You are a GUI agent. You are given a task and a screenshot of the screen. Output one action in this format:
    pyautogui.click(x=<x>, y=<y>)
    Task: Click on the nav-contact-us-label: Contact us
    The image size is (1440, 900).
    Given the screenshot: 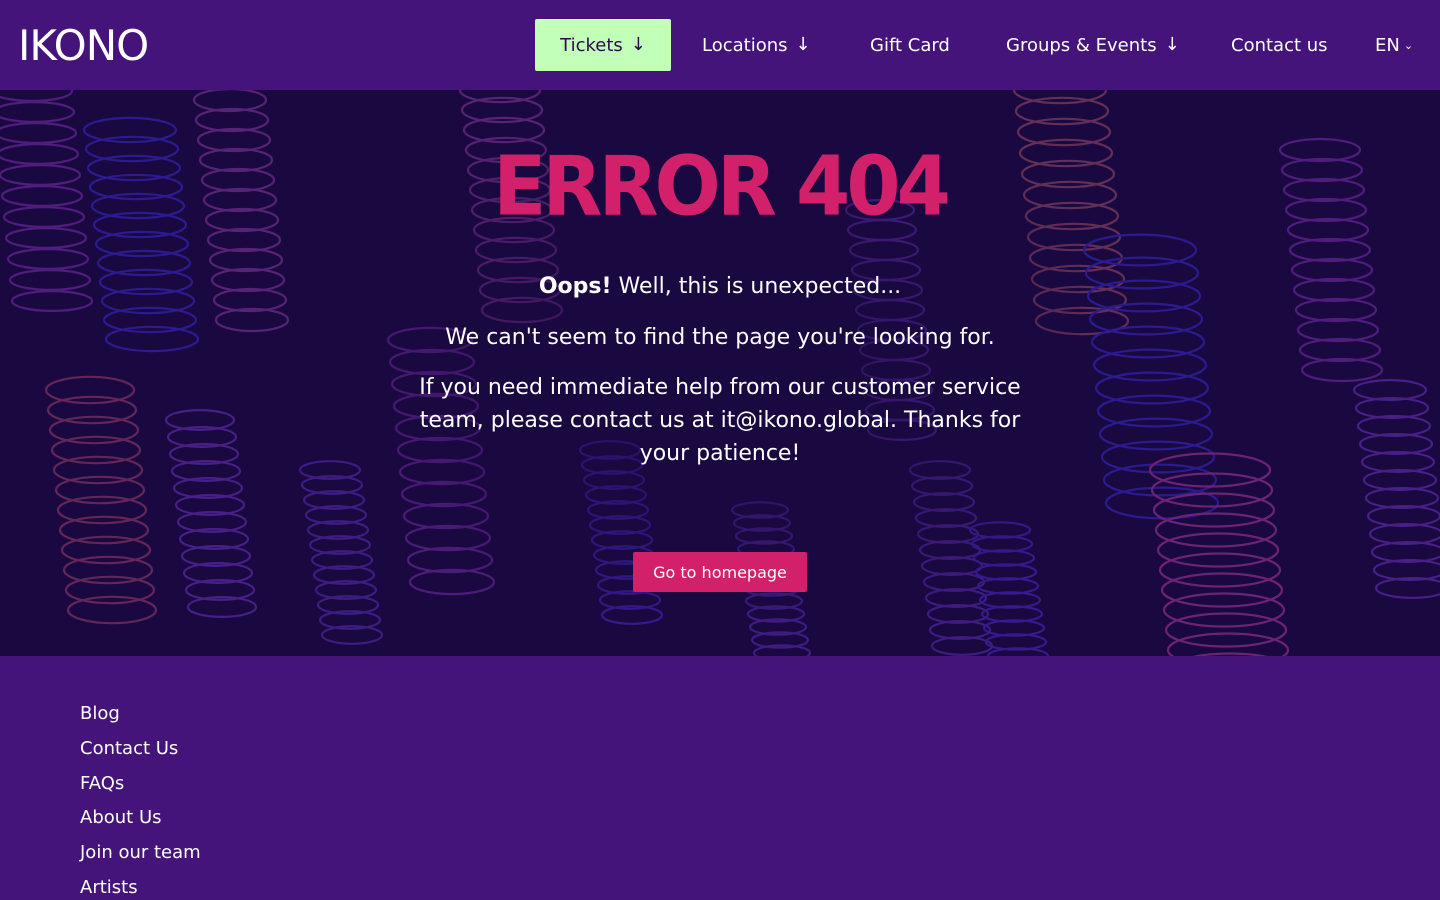 What is the action you would take?
    pyautogui.click(x=1279, y=45)
    